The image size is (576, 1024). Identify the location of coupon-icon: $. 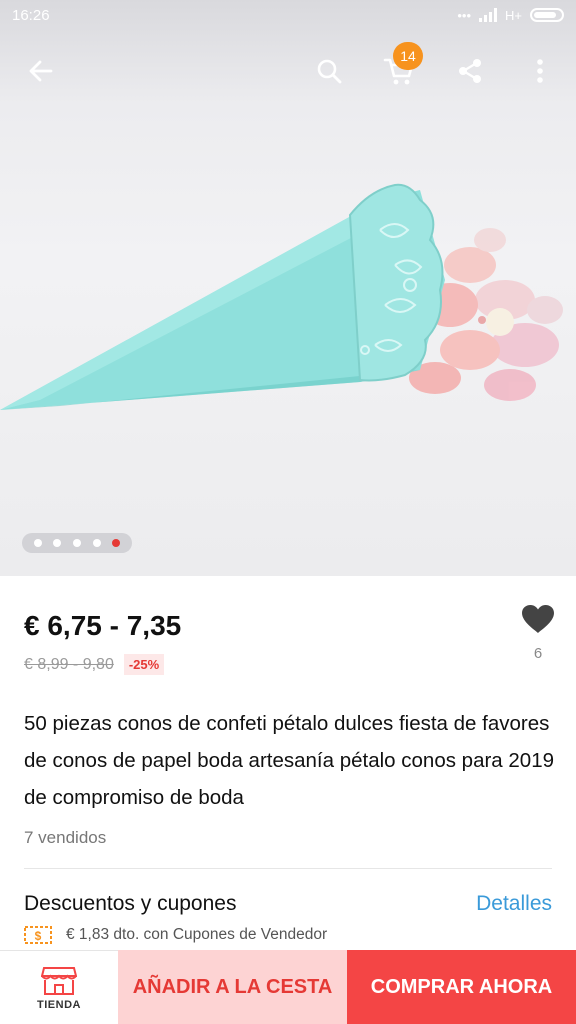
(38, 935).